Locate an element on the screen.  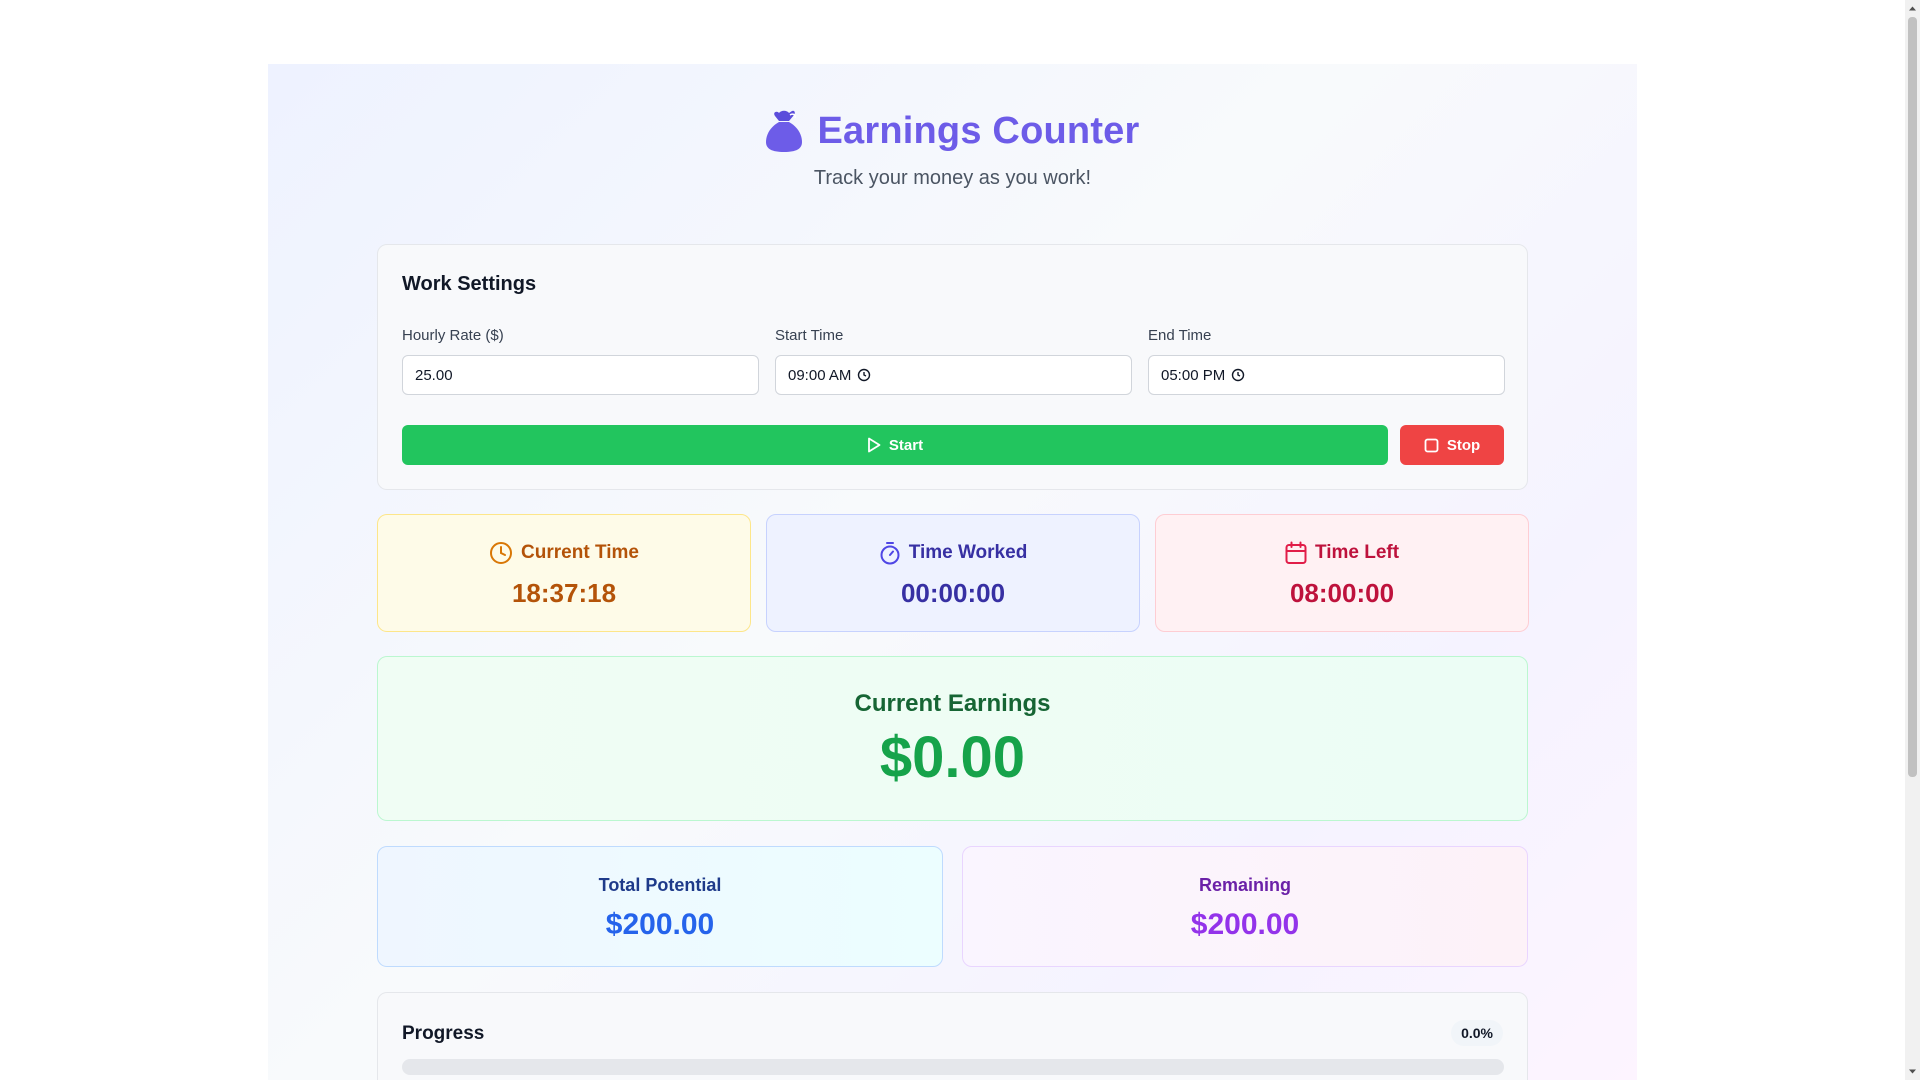
start-time-value: 09:00 AM is located at coordinates (820, 375).